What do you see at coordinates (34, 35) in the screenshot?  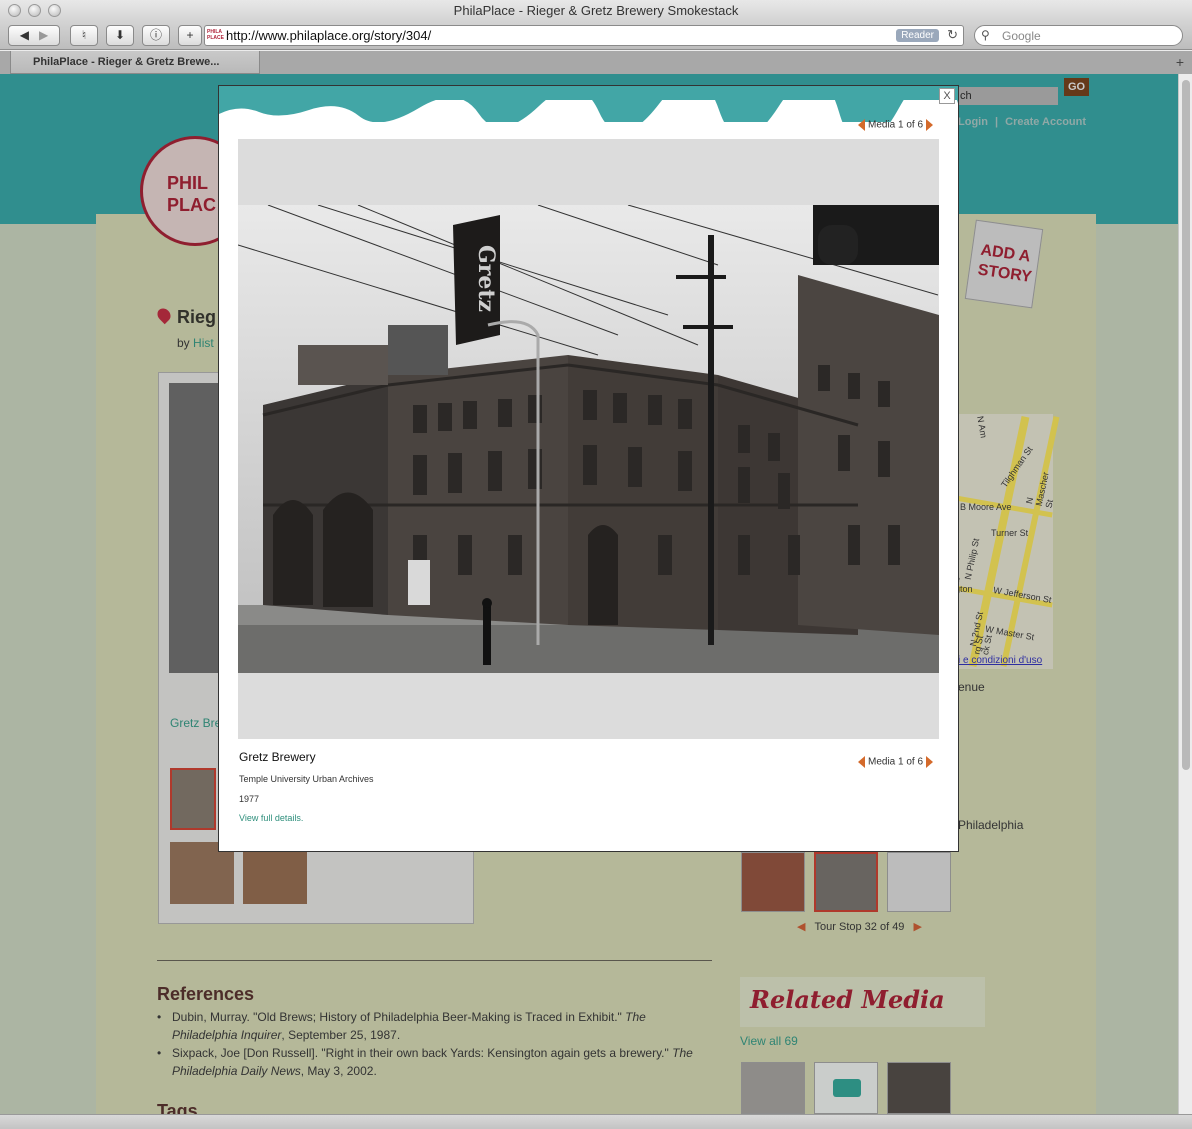 I see `back-forward-buttons: ◀ ▶` at bounding box center [34, 35].